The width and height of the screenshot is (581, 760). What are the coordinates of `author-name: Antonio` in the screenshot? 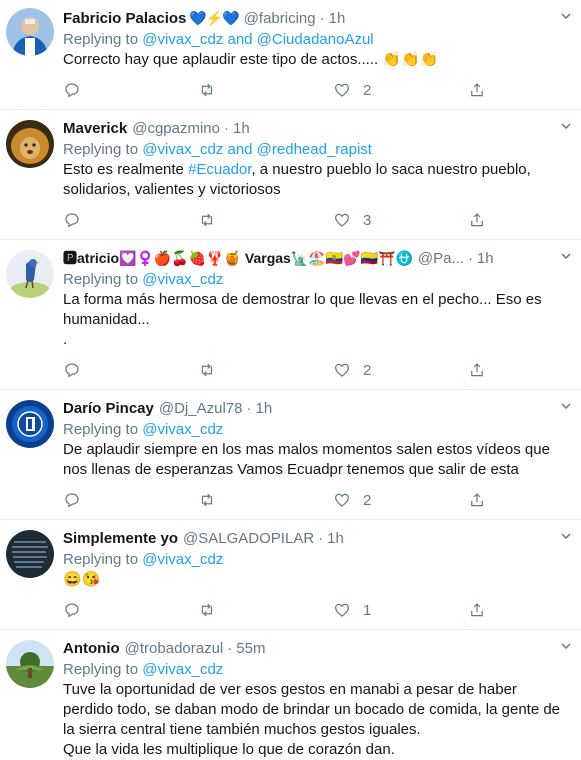 It's located at (91, 648).